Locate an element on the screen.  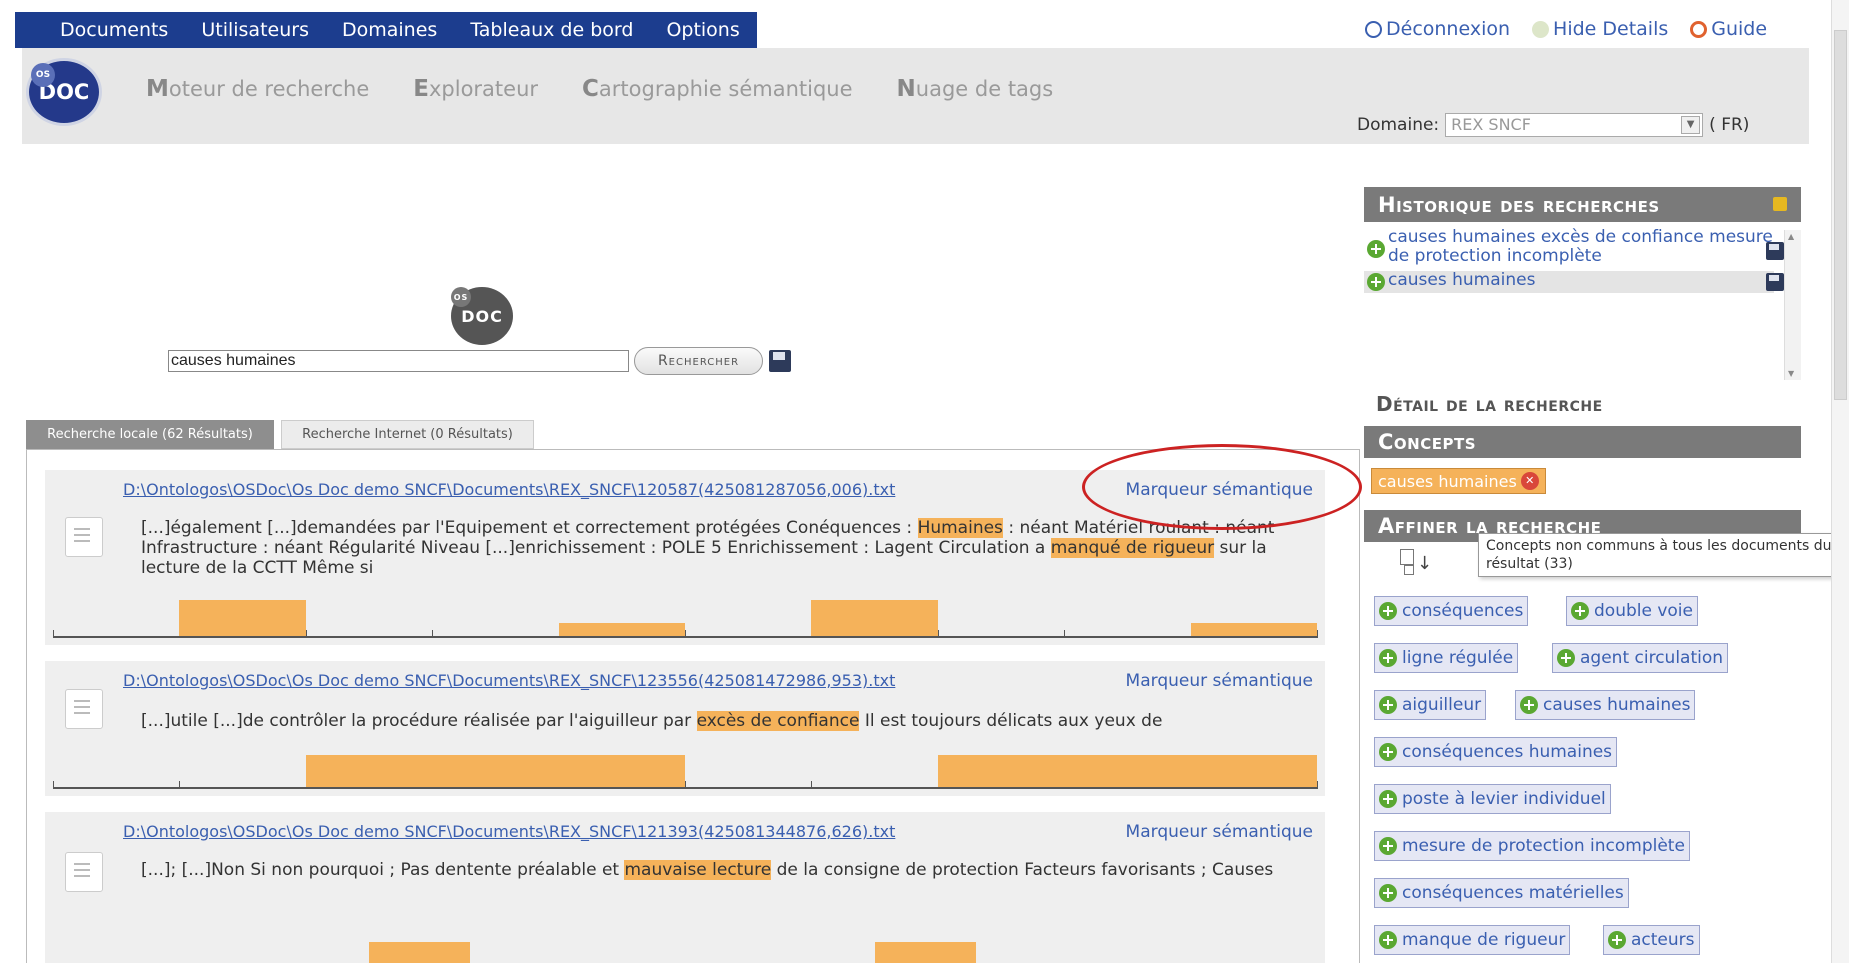
highlighted-term: mauvaise lecture is located at coordinates (698, 870).